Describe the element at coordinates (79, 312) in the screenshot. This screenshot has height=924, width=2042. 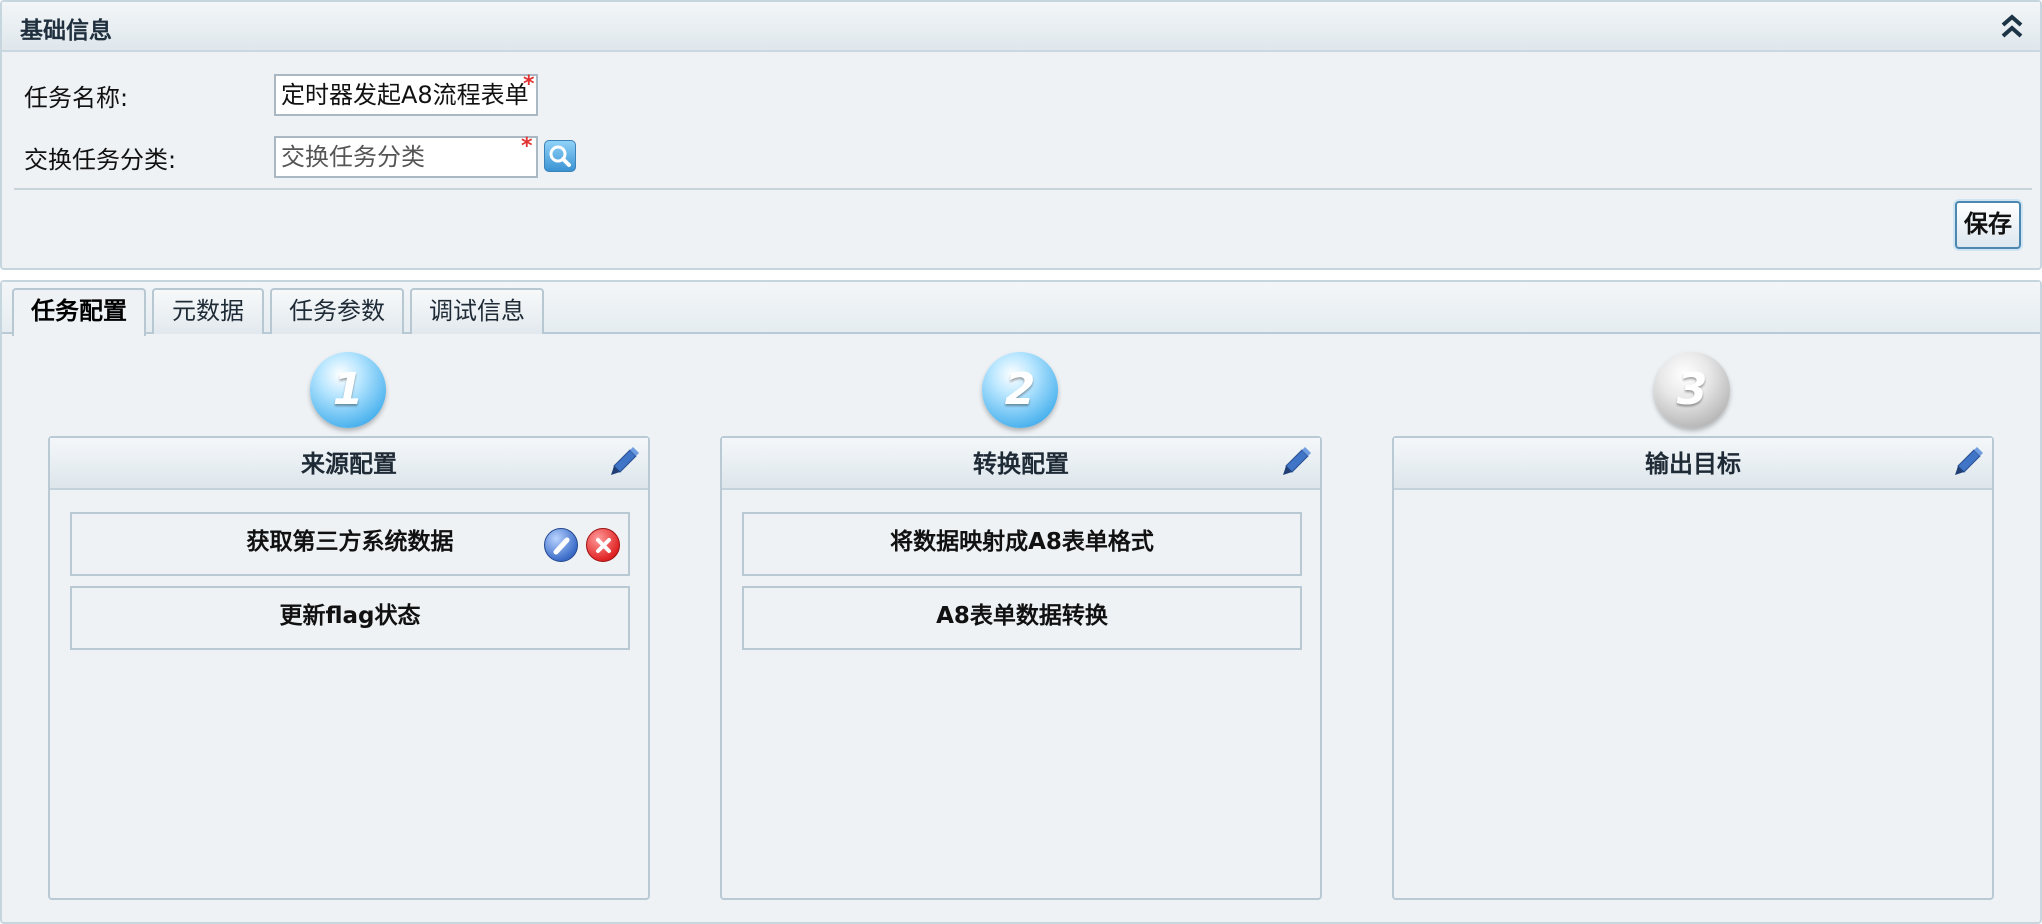
I see `tab-task-config: 任务配置` at that location.